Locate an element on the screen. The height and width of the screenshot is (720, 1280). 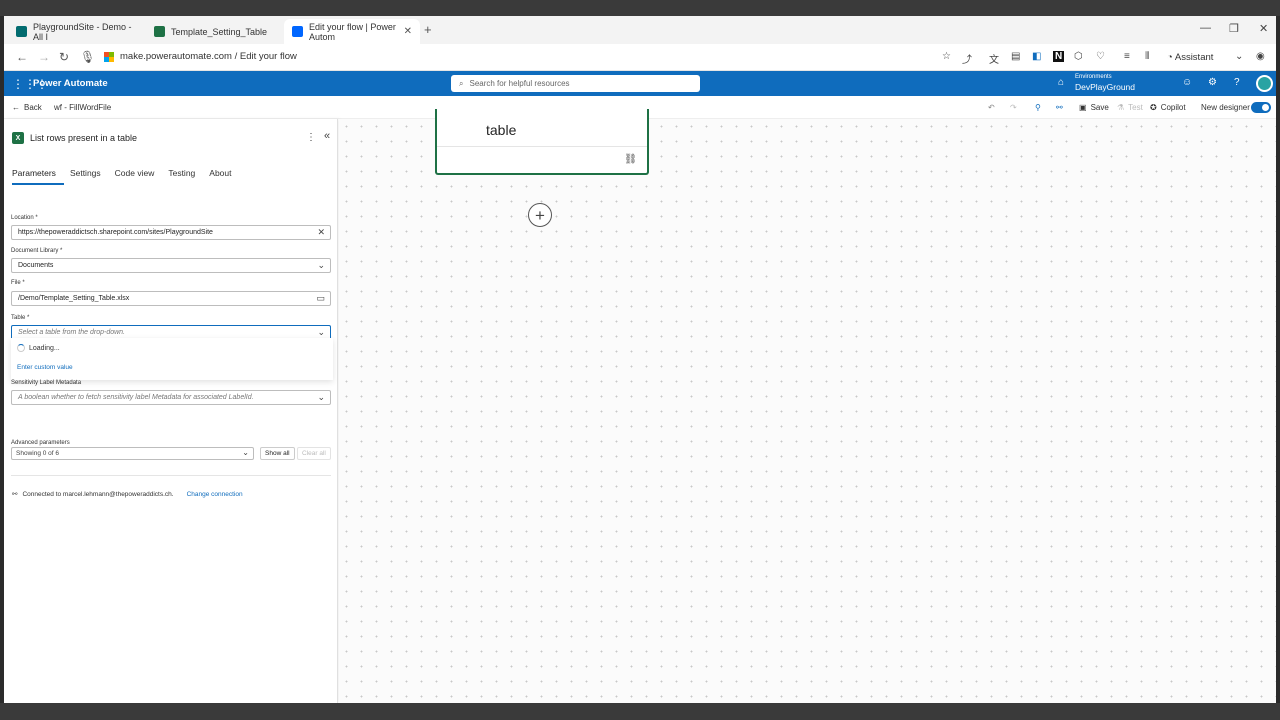
url-field: make.powerautomate.com / Edit your flow is located at coordinates (200, 56).